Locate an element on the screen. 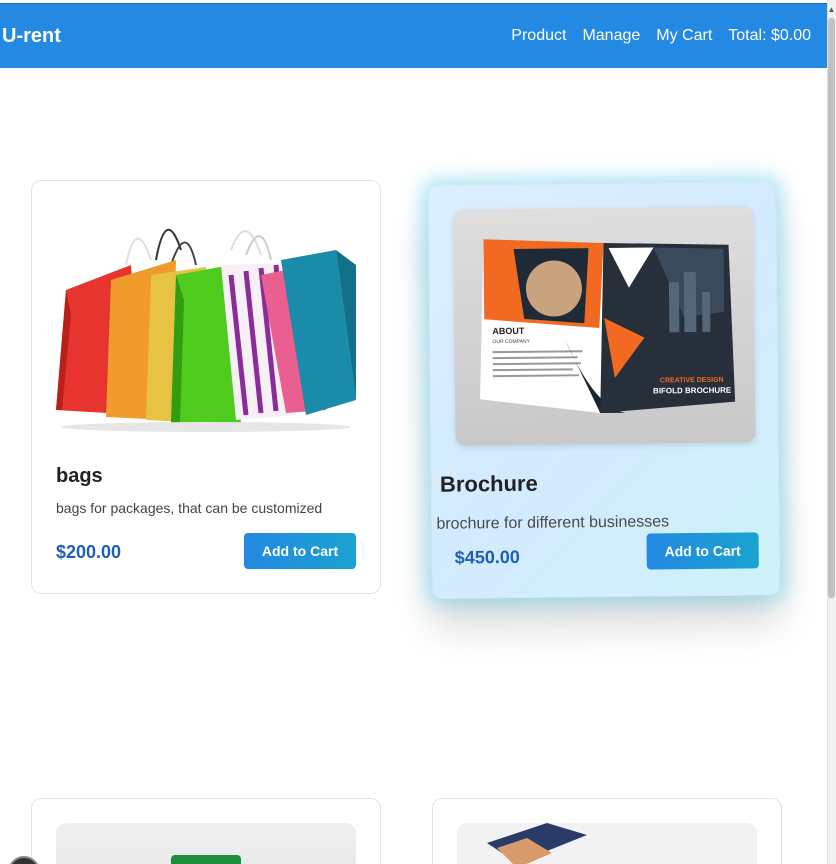 This screenshot has width=836, height=864. brand-logo: U-rent is located at coordinates (30, 36).